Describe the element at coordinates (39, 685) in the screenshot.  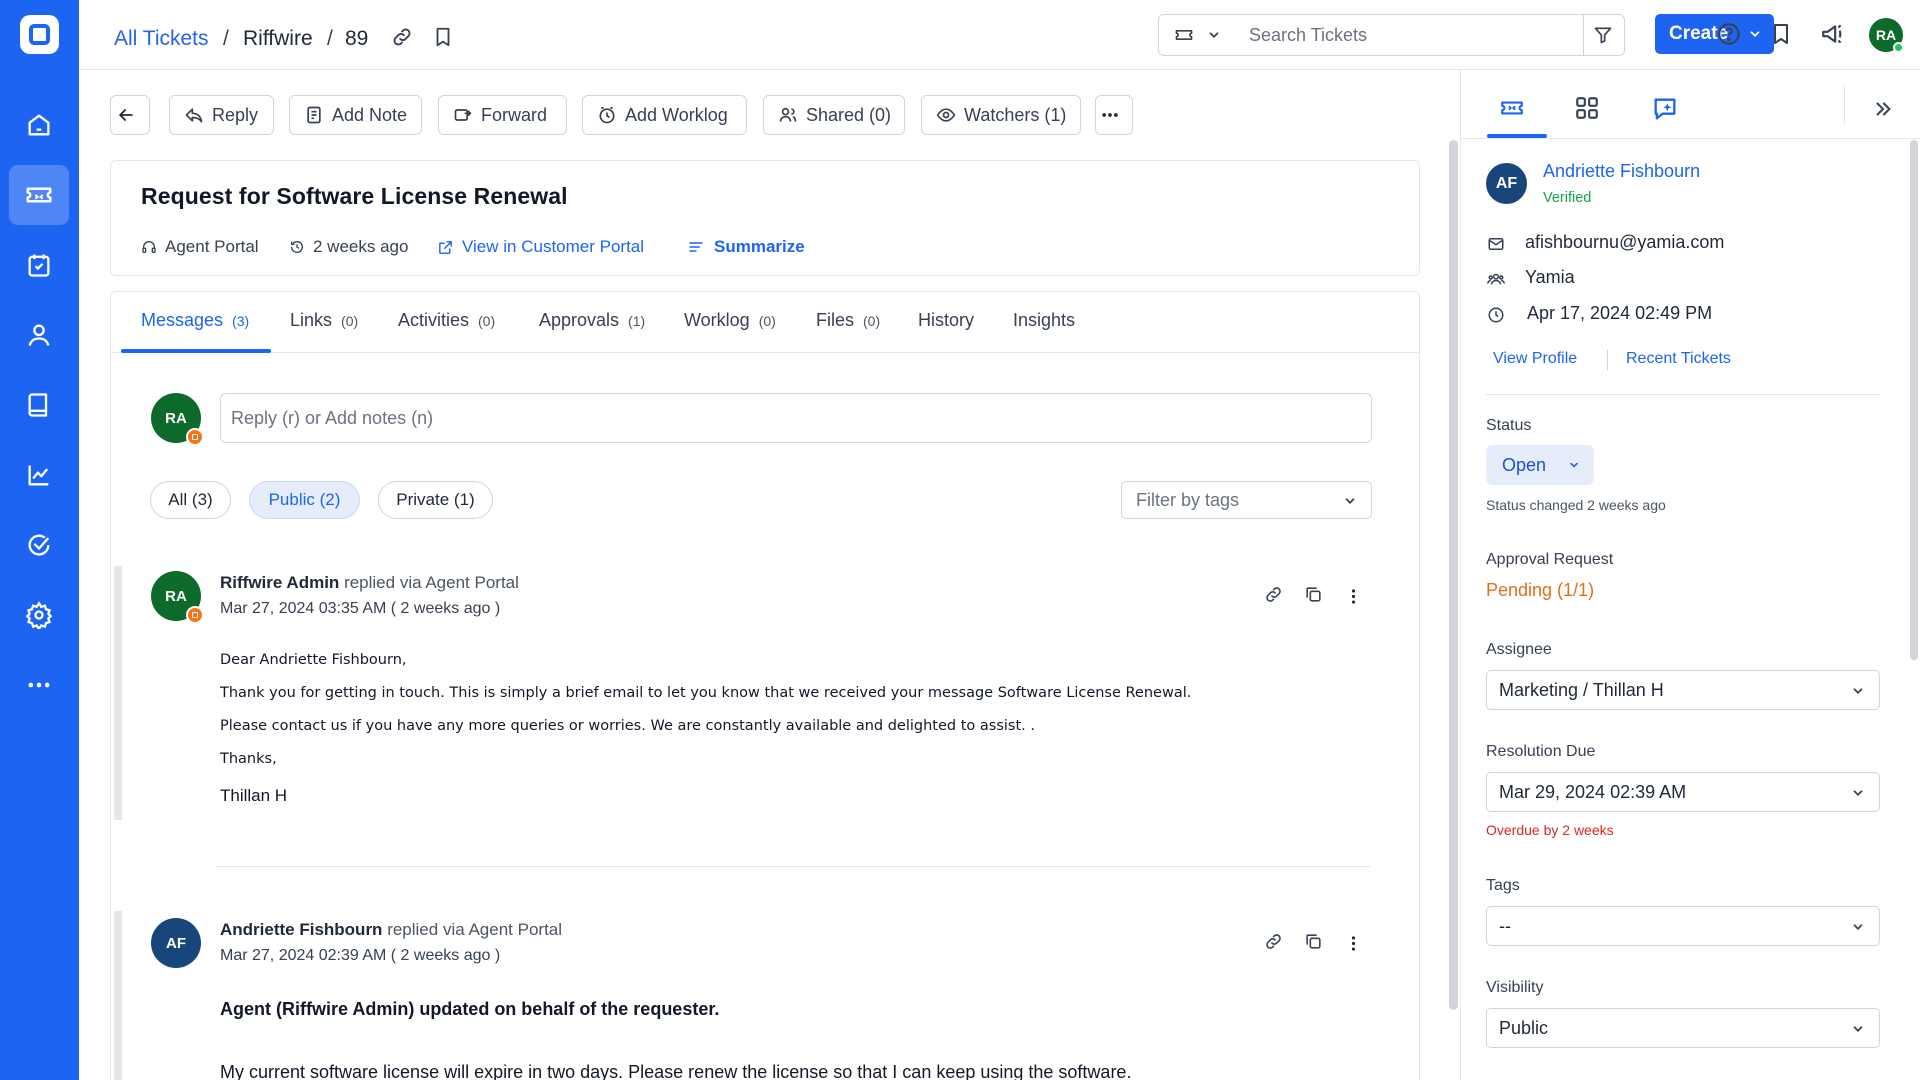
I see `more-icon` at that location.